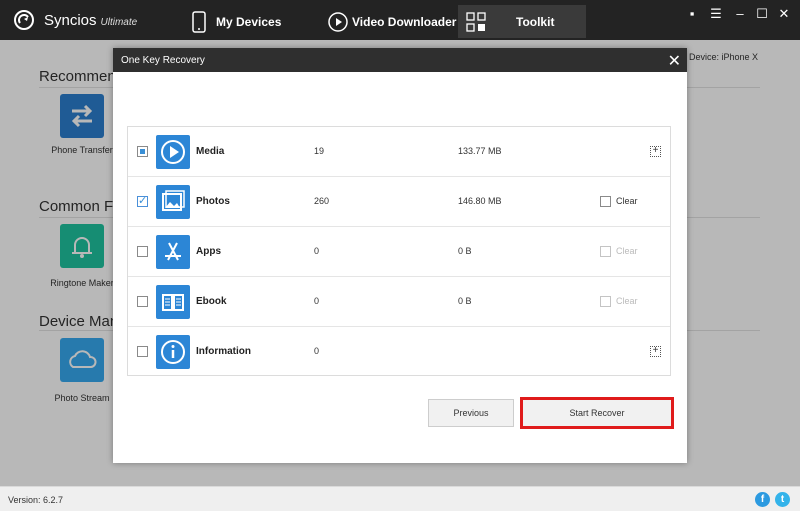  I want to click on list-item-apps: Apps 0 0 B Clear, so click(399, 252).